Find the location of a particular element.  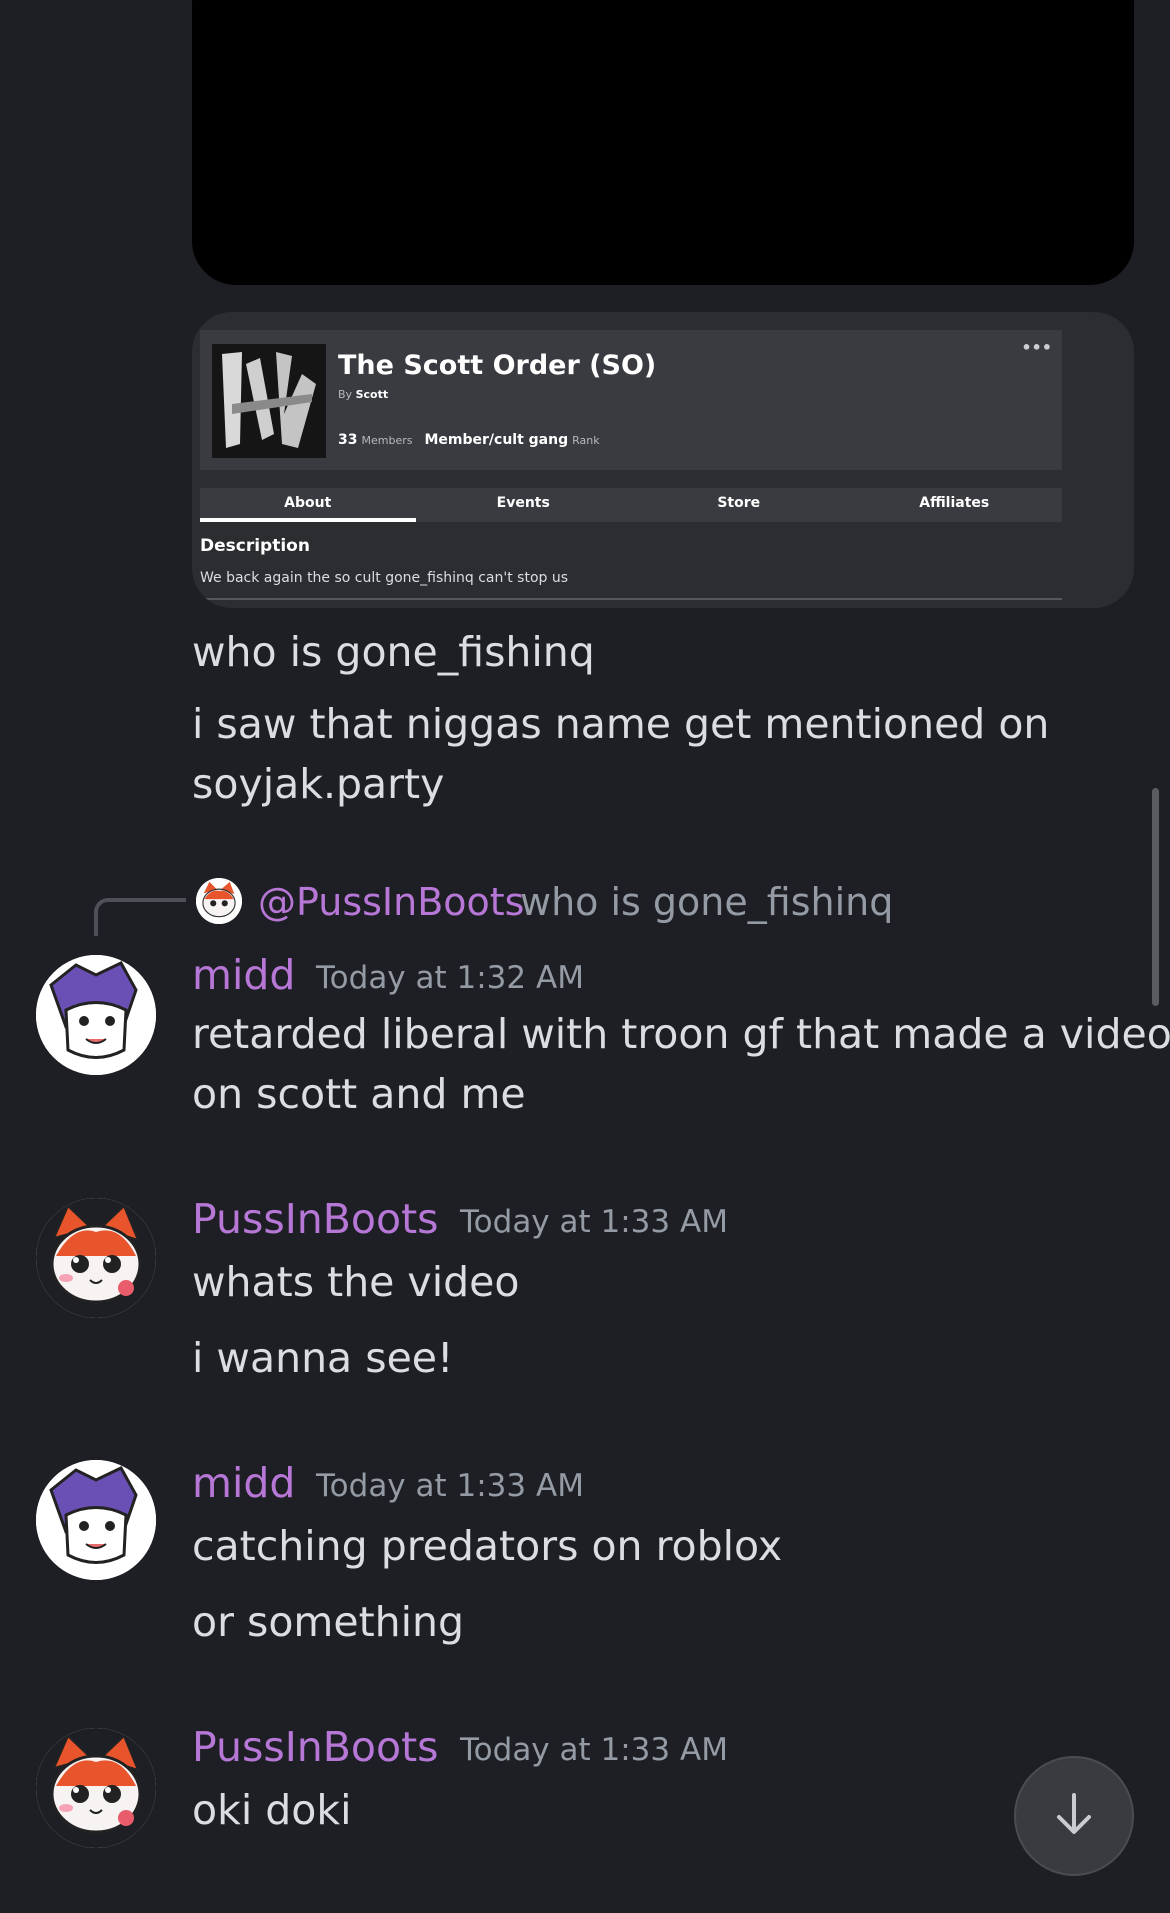

message-line: i saw that niggas name get mentioned on is located at coordinates (621, 724).